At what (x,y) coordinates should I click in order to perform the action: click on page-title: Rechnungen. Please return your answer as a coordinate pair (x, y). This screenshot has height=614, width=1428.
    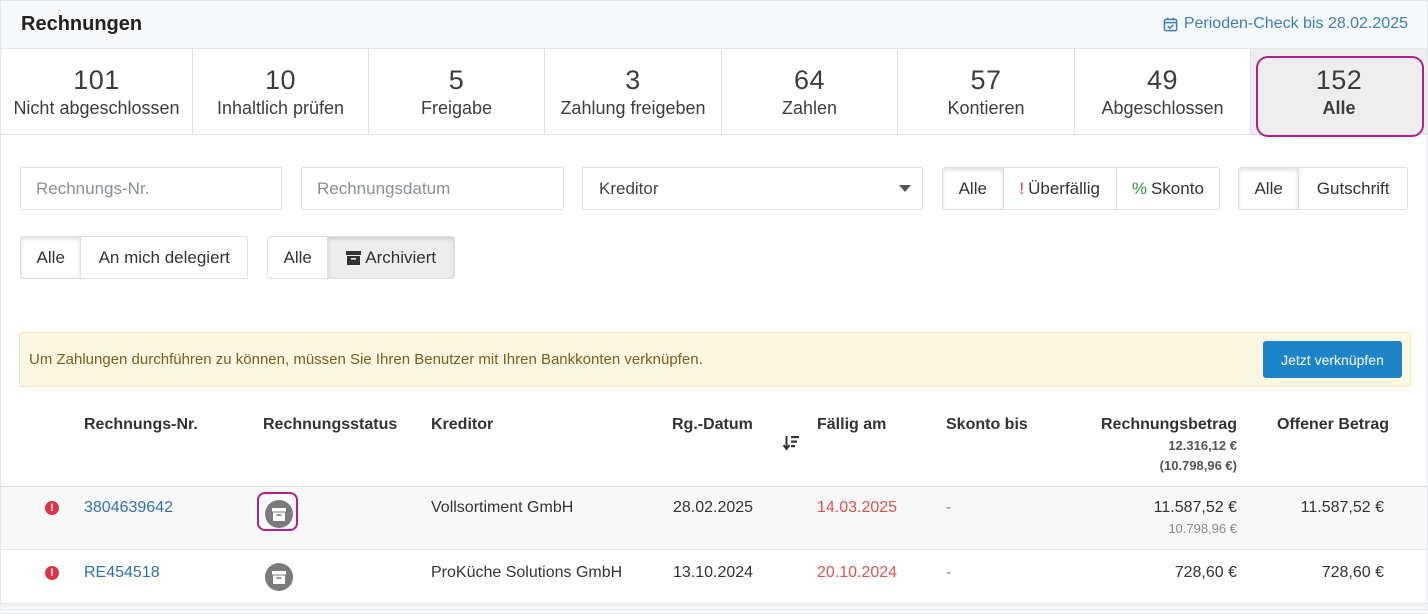
    Looking at the image, I should click on (82, 24).